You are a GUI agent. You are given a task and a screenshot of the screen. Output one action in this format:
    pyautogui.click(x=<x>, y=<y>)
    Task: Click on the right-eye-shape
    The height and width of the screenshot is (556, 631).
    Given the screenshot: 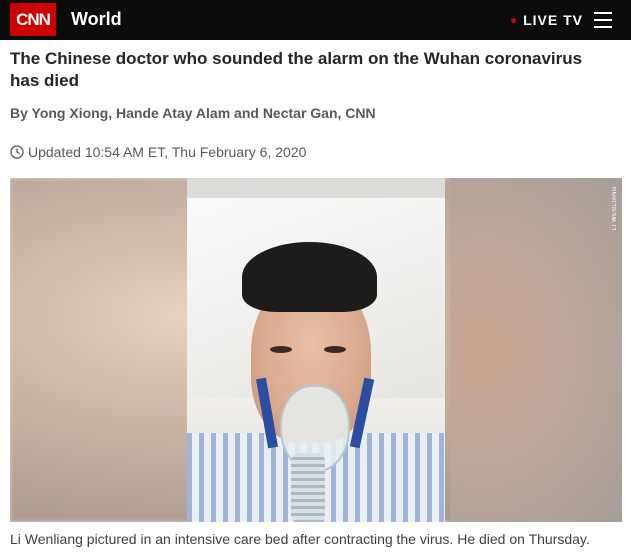 What is the action you would take?
    pyautogui.click(x=335, y=349)
    